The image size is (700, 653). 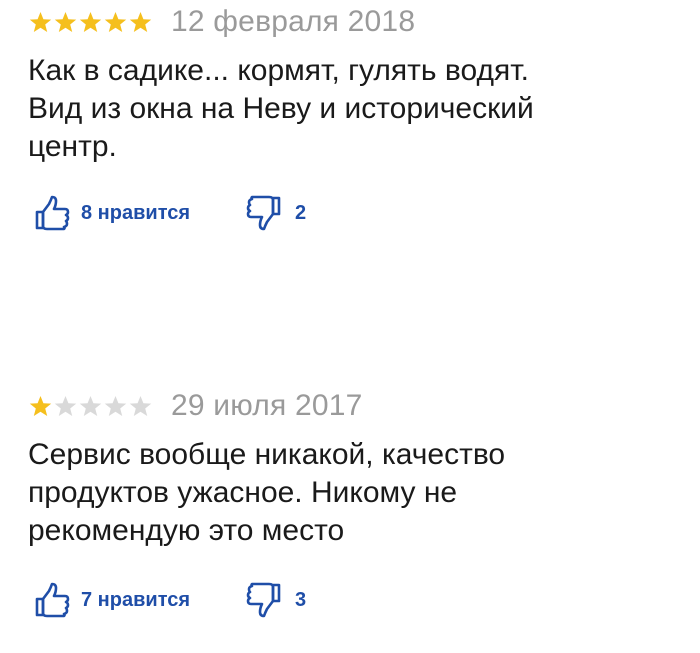 I want to click on like-count: 7 нравится, so click(x=136, y=599).